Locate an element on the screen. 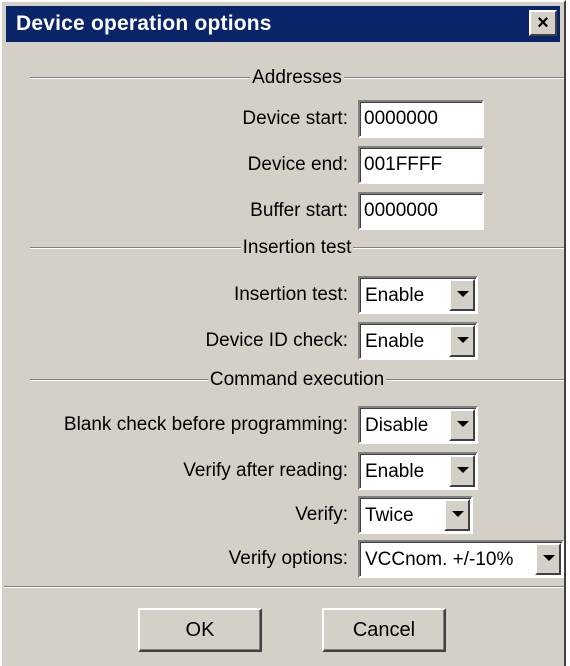  insertion-test-label: Insertion test: is located at coordinates (290, 294).